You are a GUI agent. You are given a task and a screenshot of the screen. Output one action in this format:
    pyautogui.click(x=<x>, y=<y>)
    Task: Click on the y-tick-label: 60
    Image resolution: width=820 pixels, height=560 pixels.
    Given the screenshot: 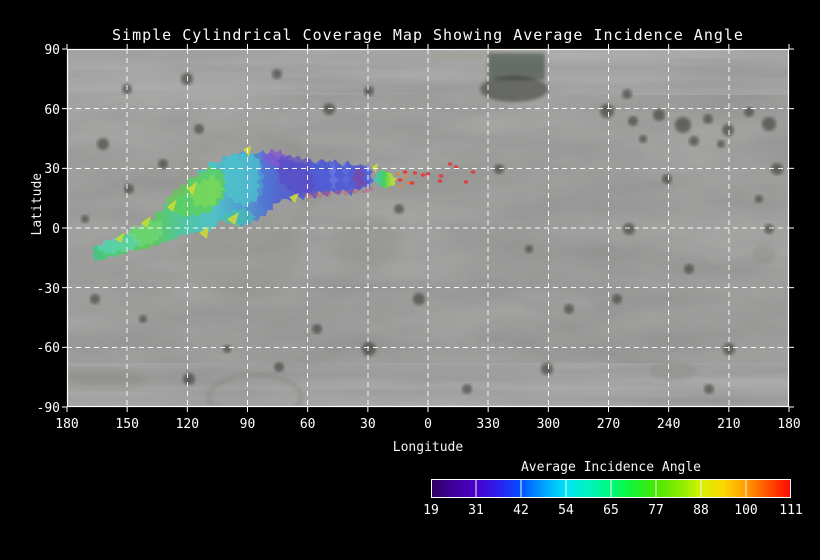 What is the action you would take?
    pyautogui.click(x=52, y=110)
    